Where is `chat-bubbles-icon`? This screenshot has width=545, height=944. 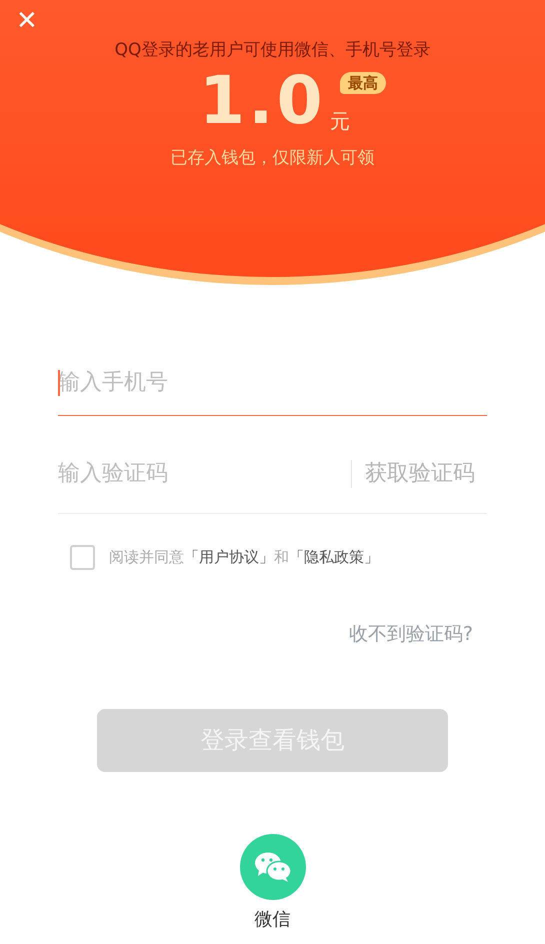 chat-bubbles-icon is located at coordinates (272, 867).